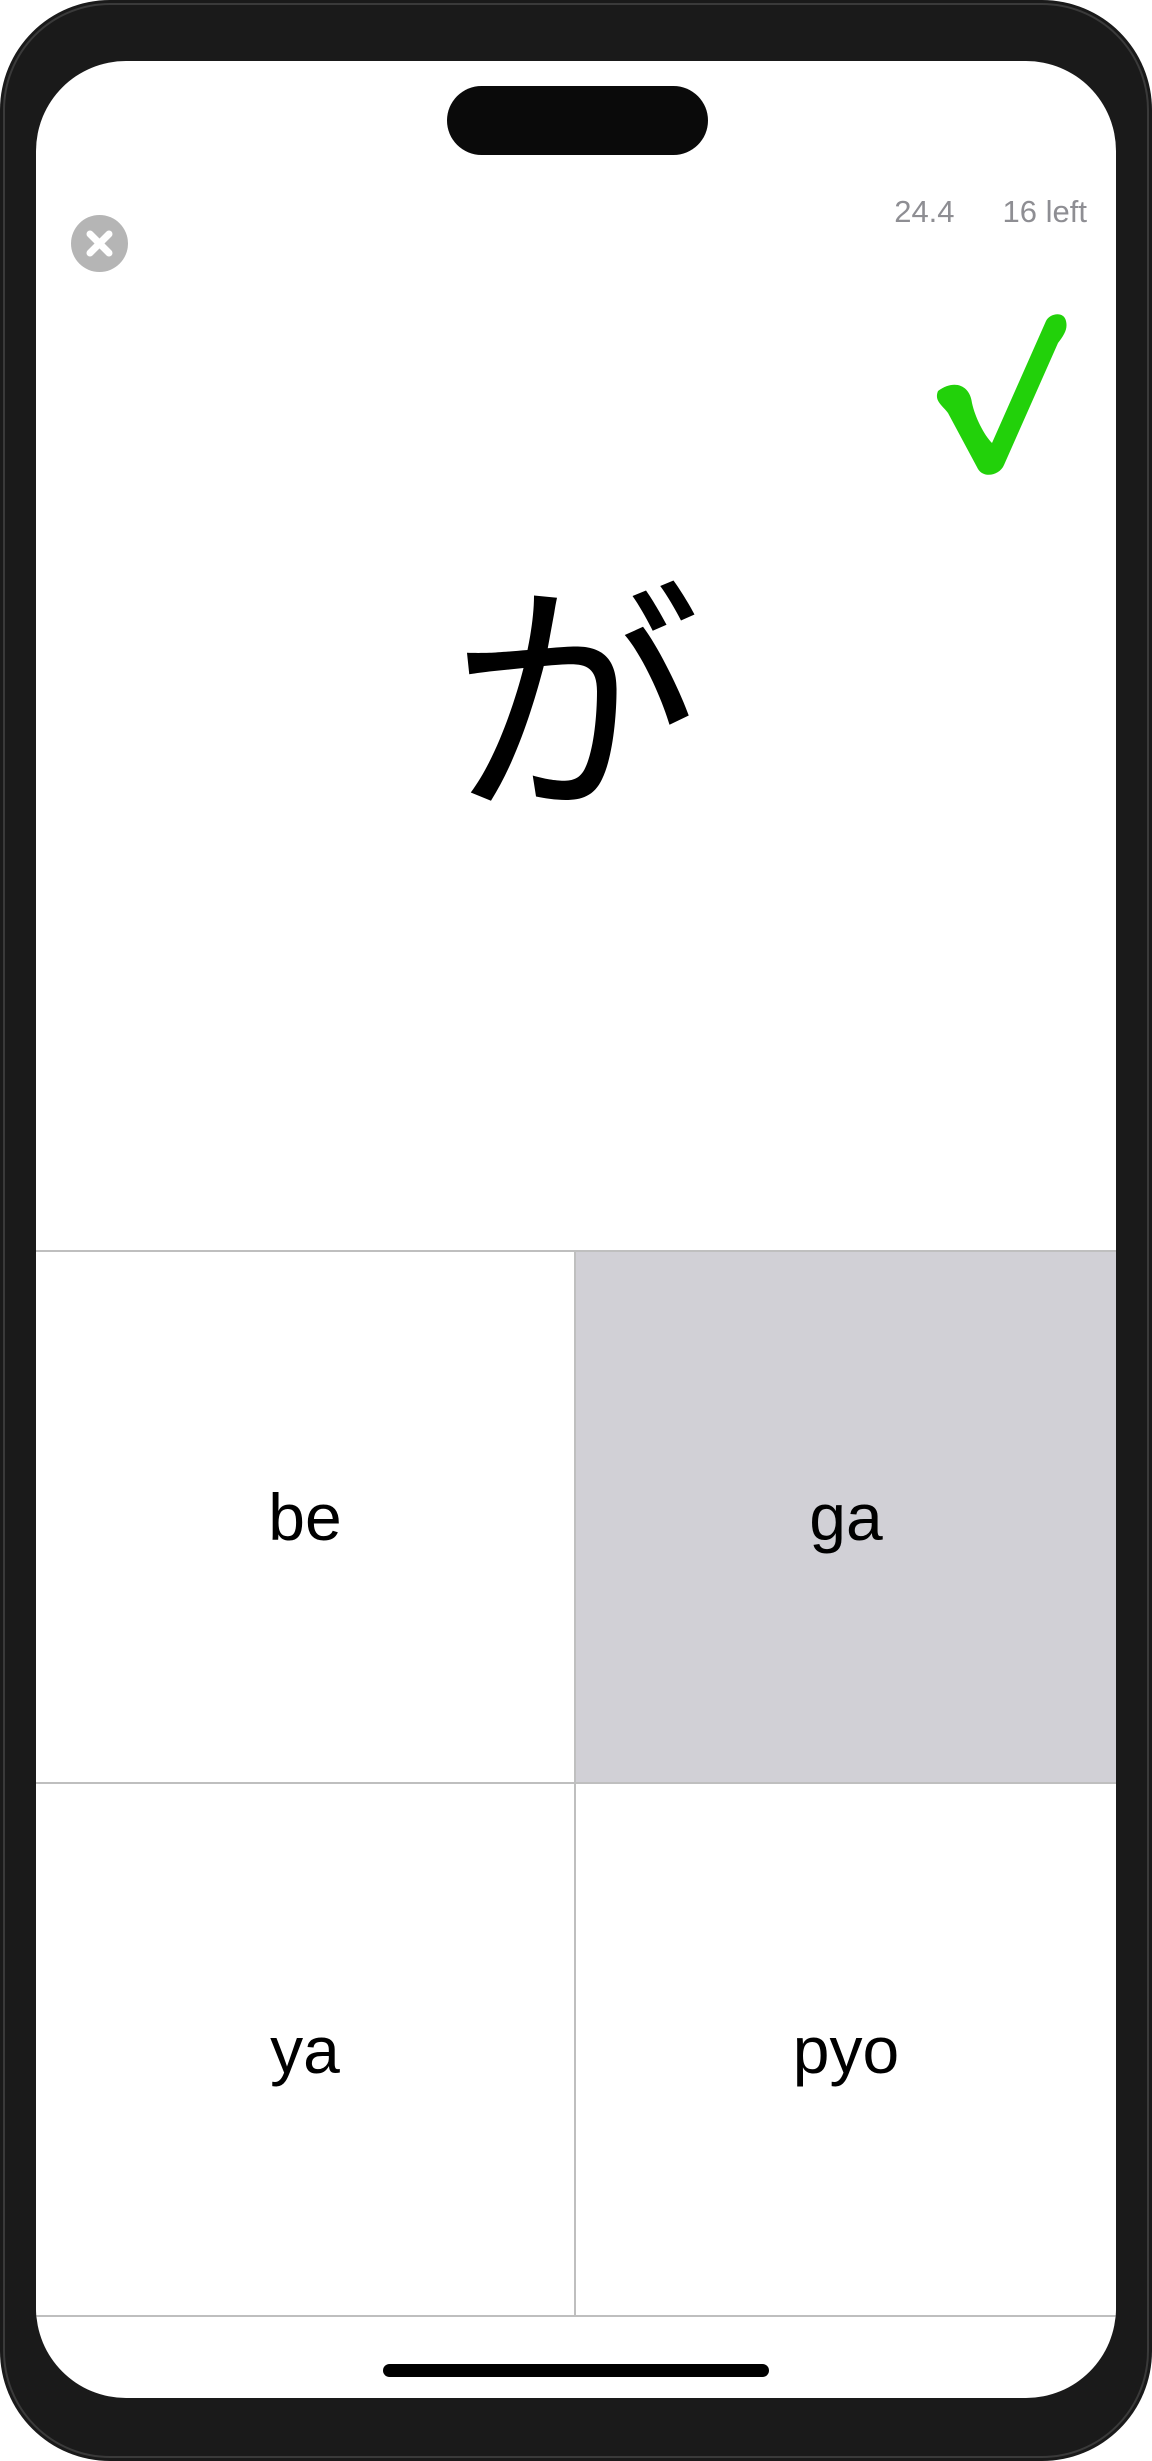 The width and height of the screenshot is (1152, 2461). I want to click on remaining-count: 16 left, so click(1044, 211).